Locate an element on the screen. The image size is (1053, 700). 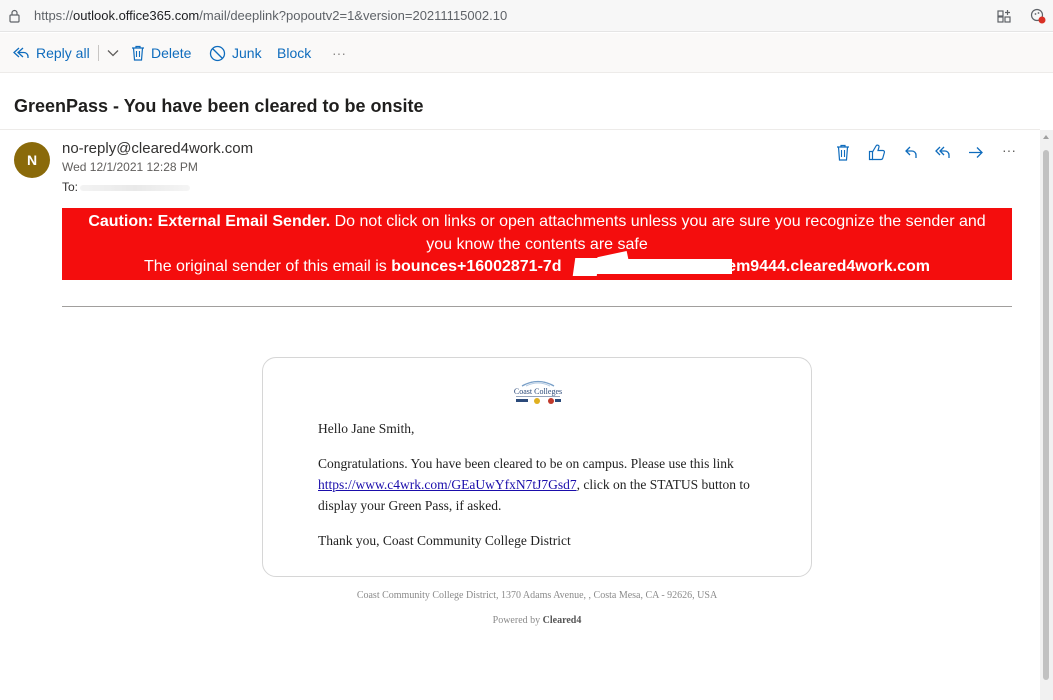
logo-text: Coast Colleges is located at coordinates (538, 391).